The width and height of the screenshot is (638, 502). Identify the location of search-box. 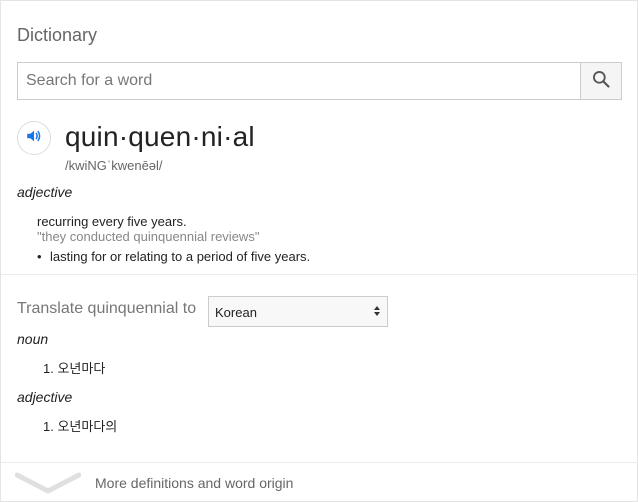
(319, 81).